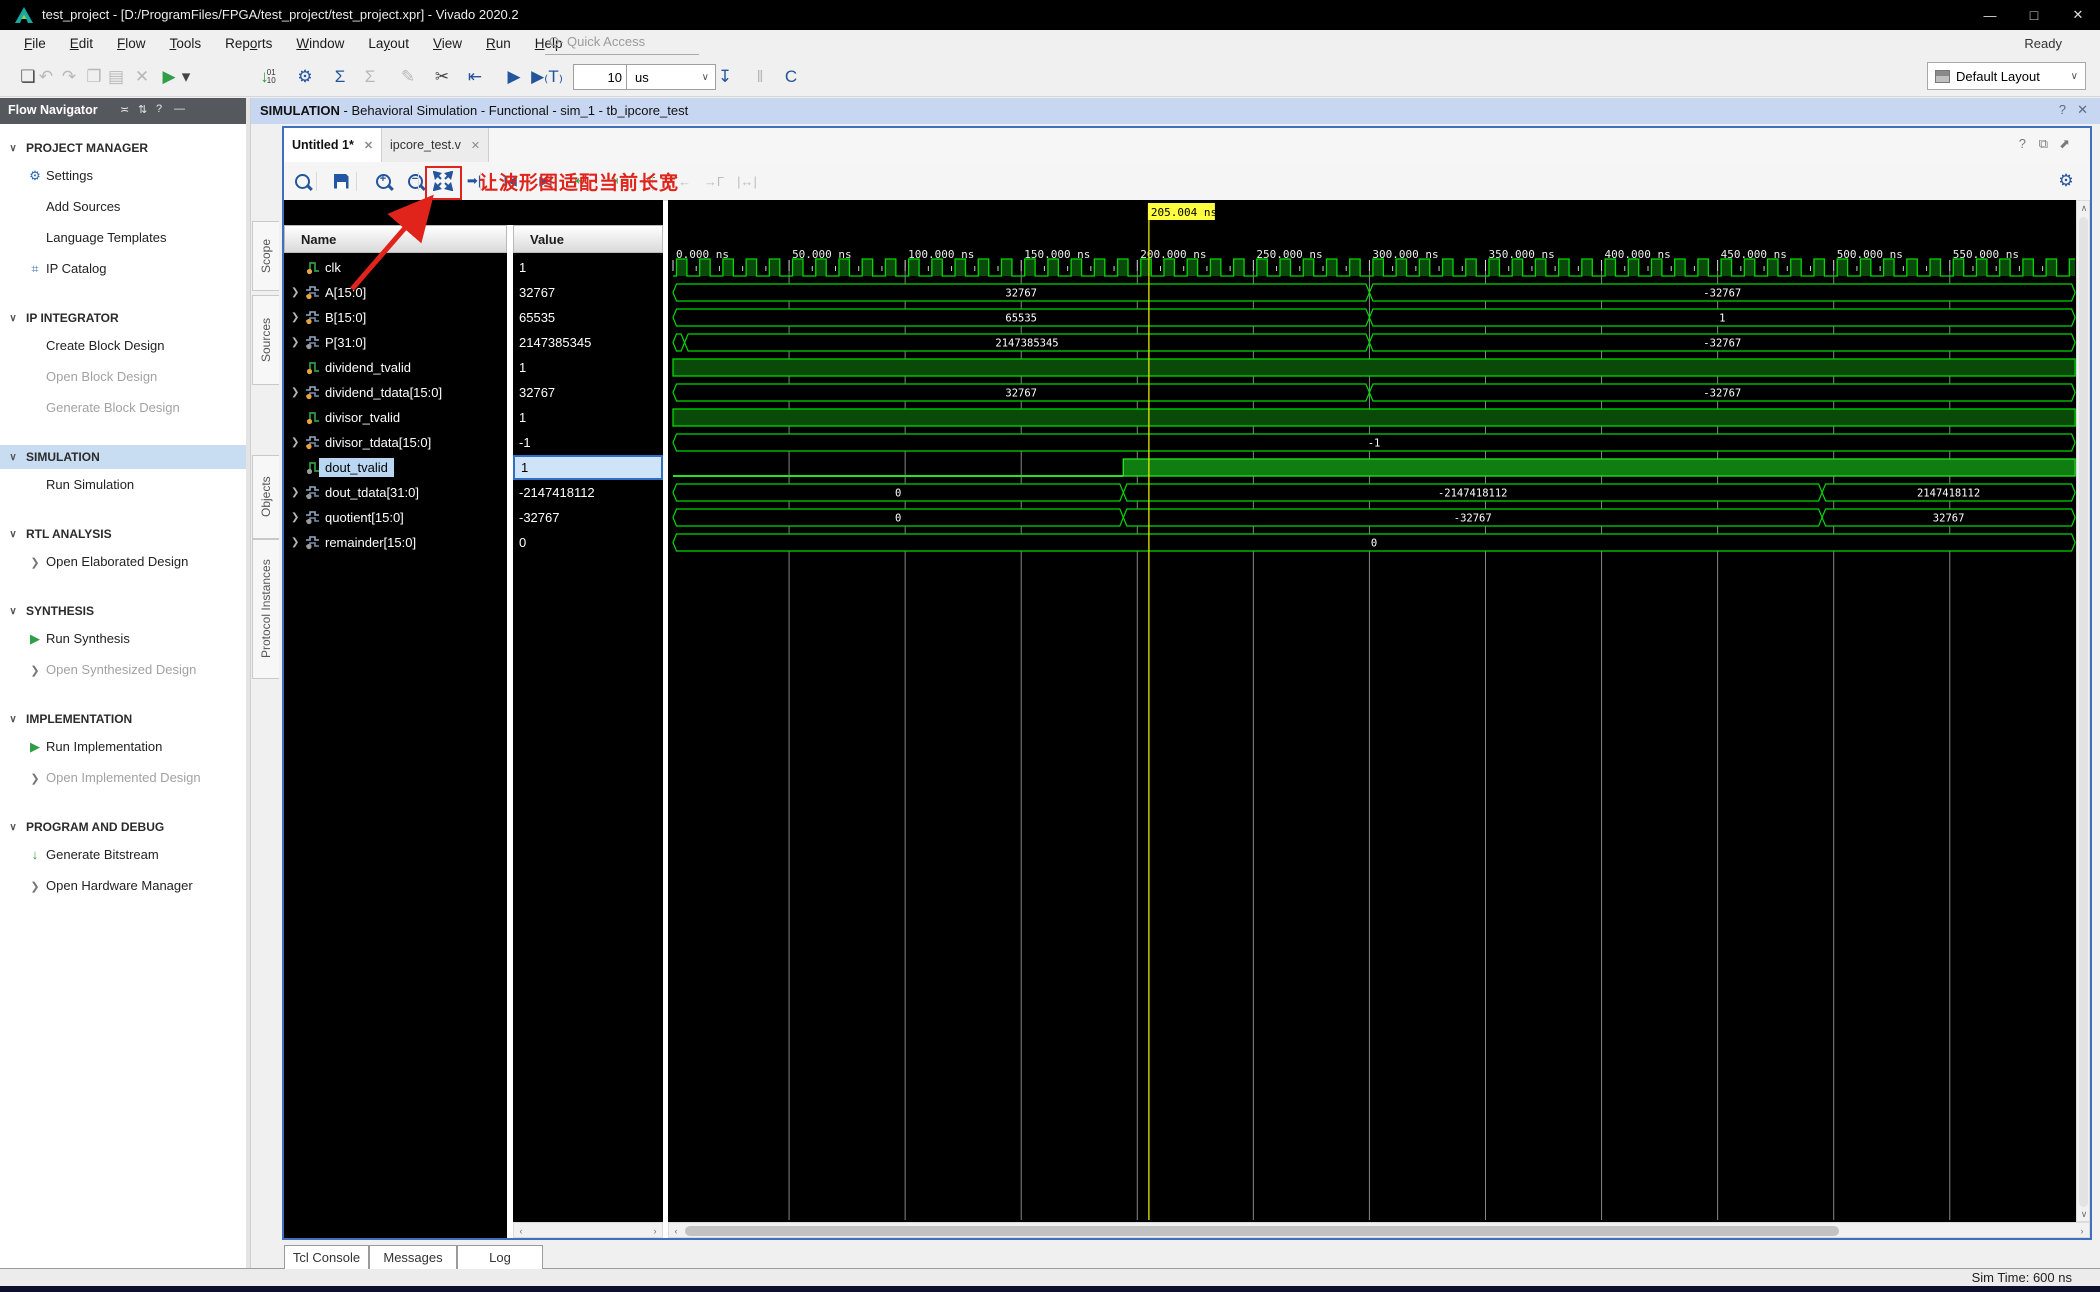  Describe the element at coordinates (35, 43) in the screenshot. I see `menu-file: File` at that location.